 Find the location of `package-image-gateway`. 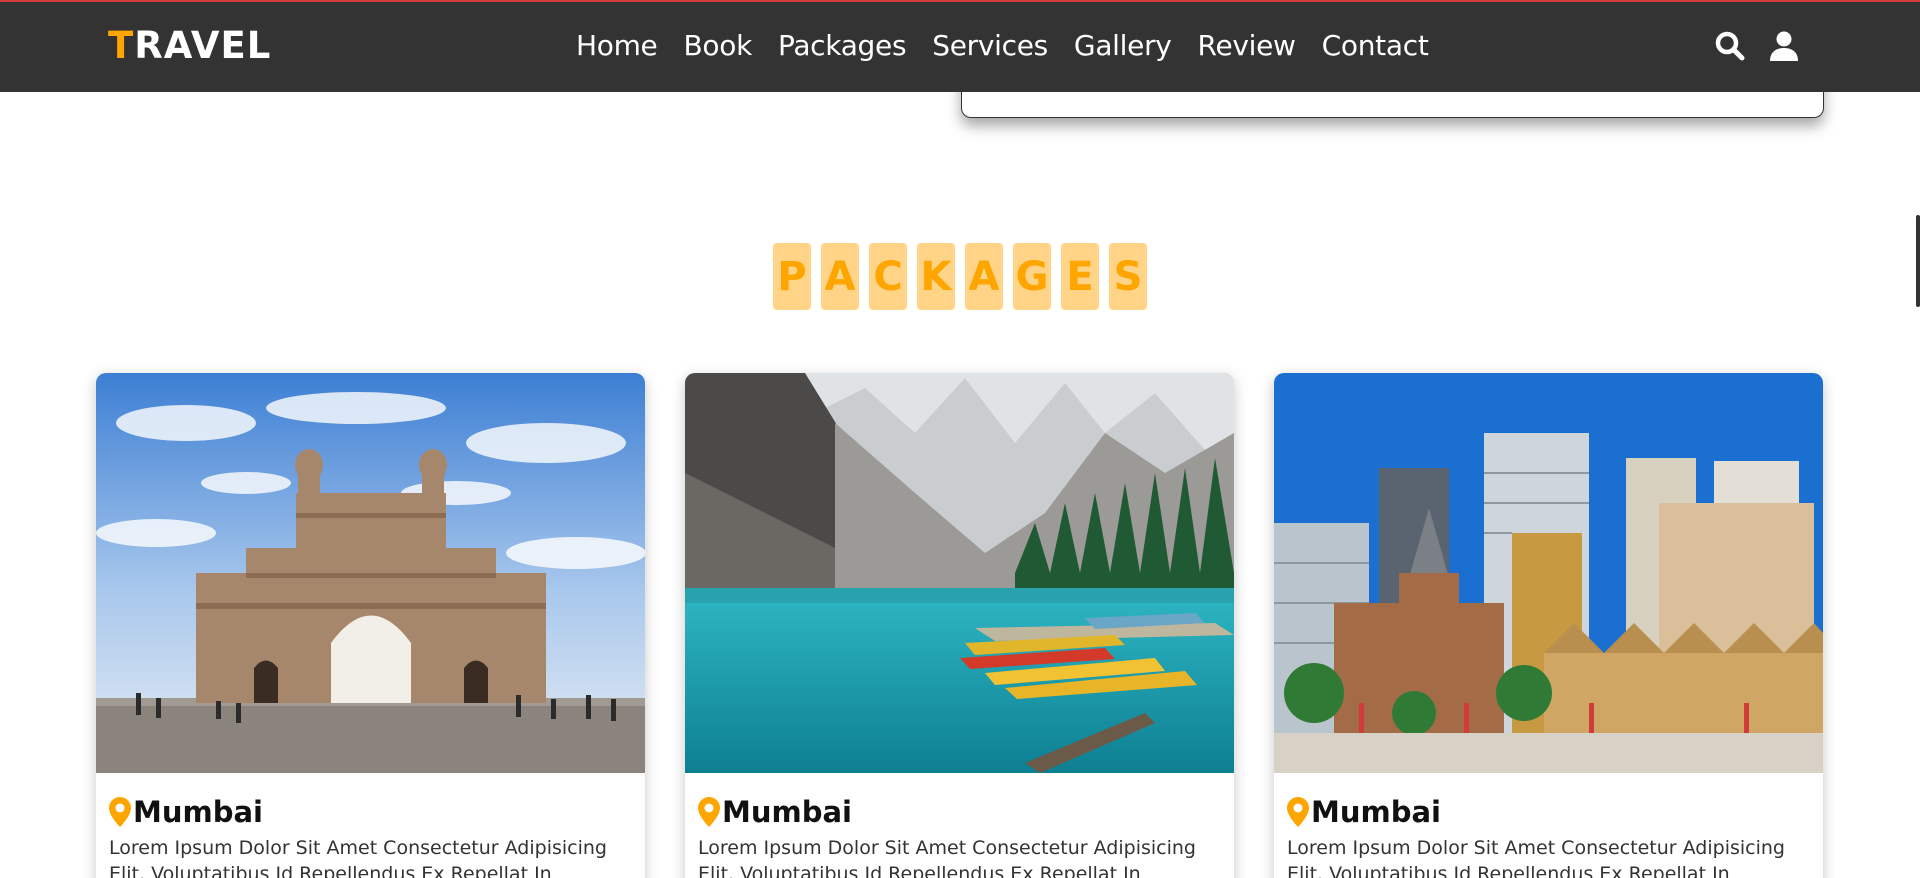

package-image-gateway is located at coordinates (370, 573).